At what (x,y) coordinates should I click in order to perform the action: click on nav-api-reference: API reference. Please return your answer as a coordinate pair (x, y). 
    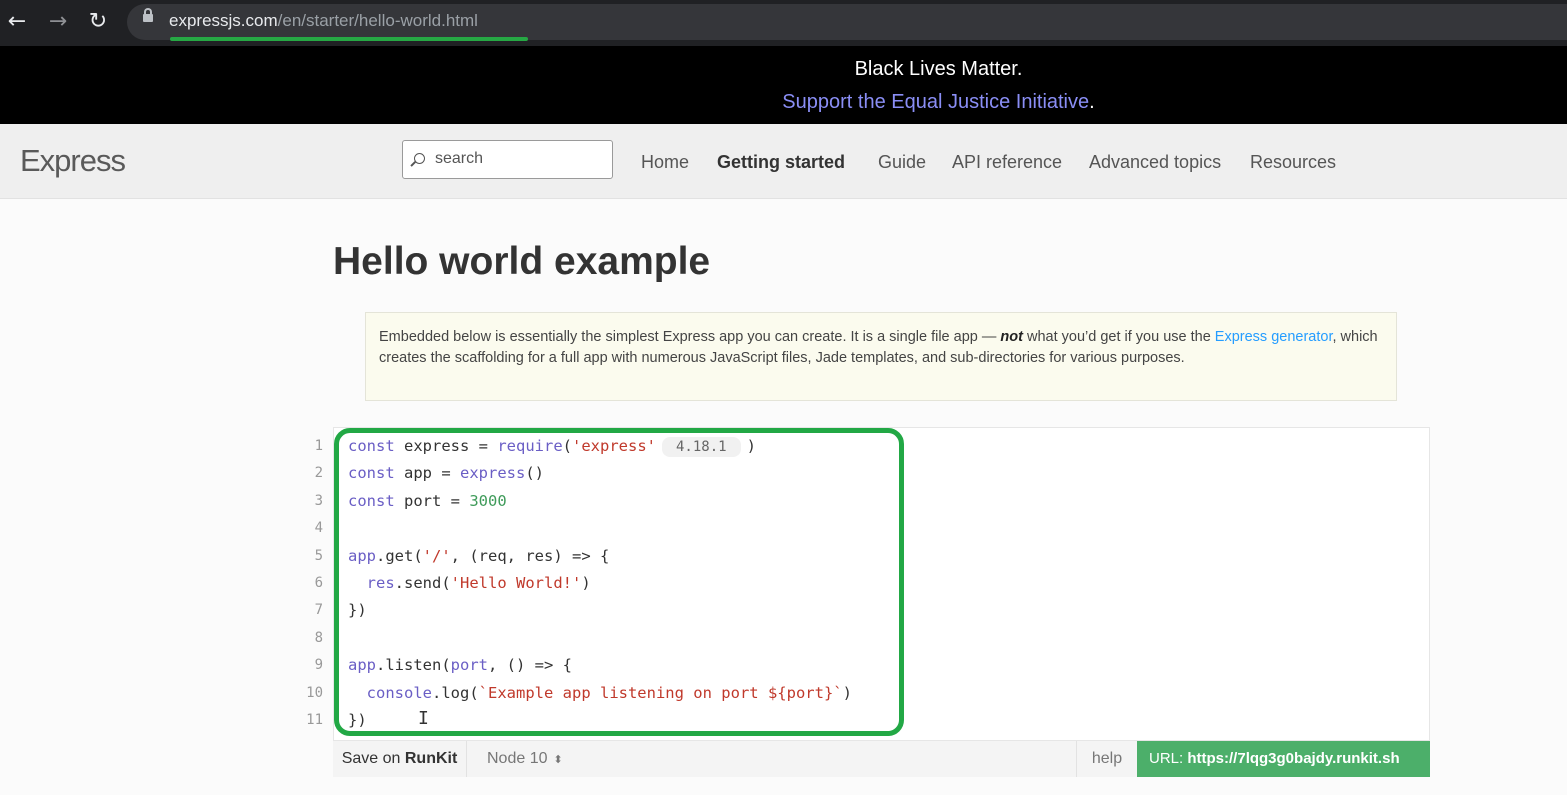
    Looking at the image, I should click on (1007, 162).